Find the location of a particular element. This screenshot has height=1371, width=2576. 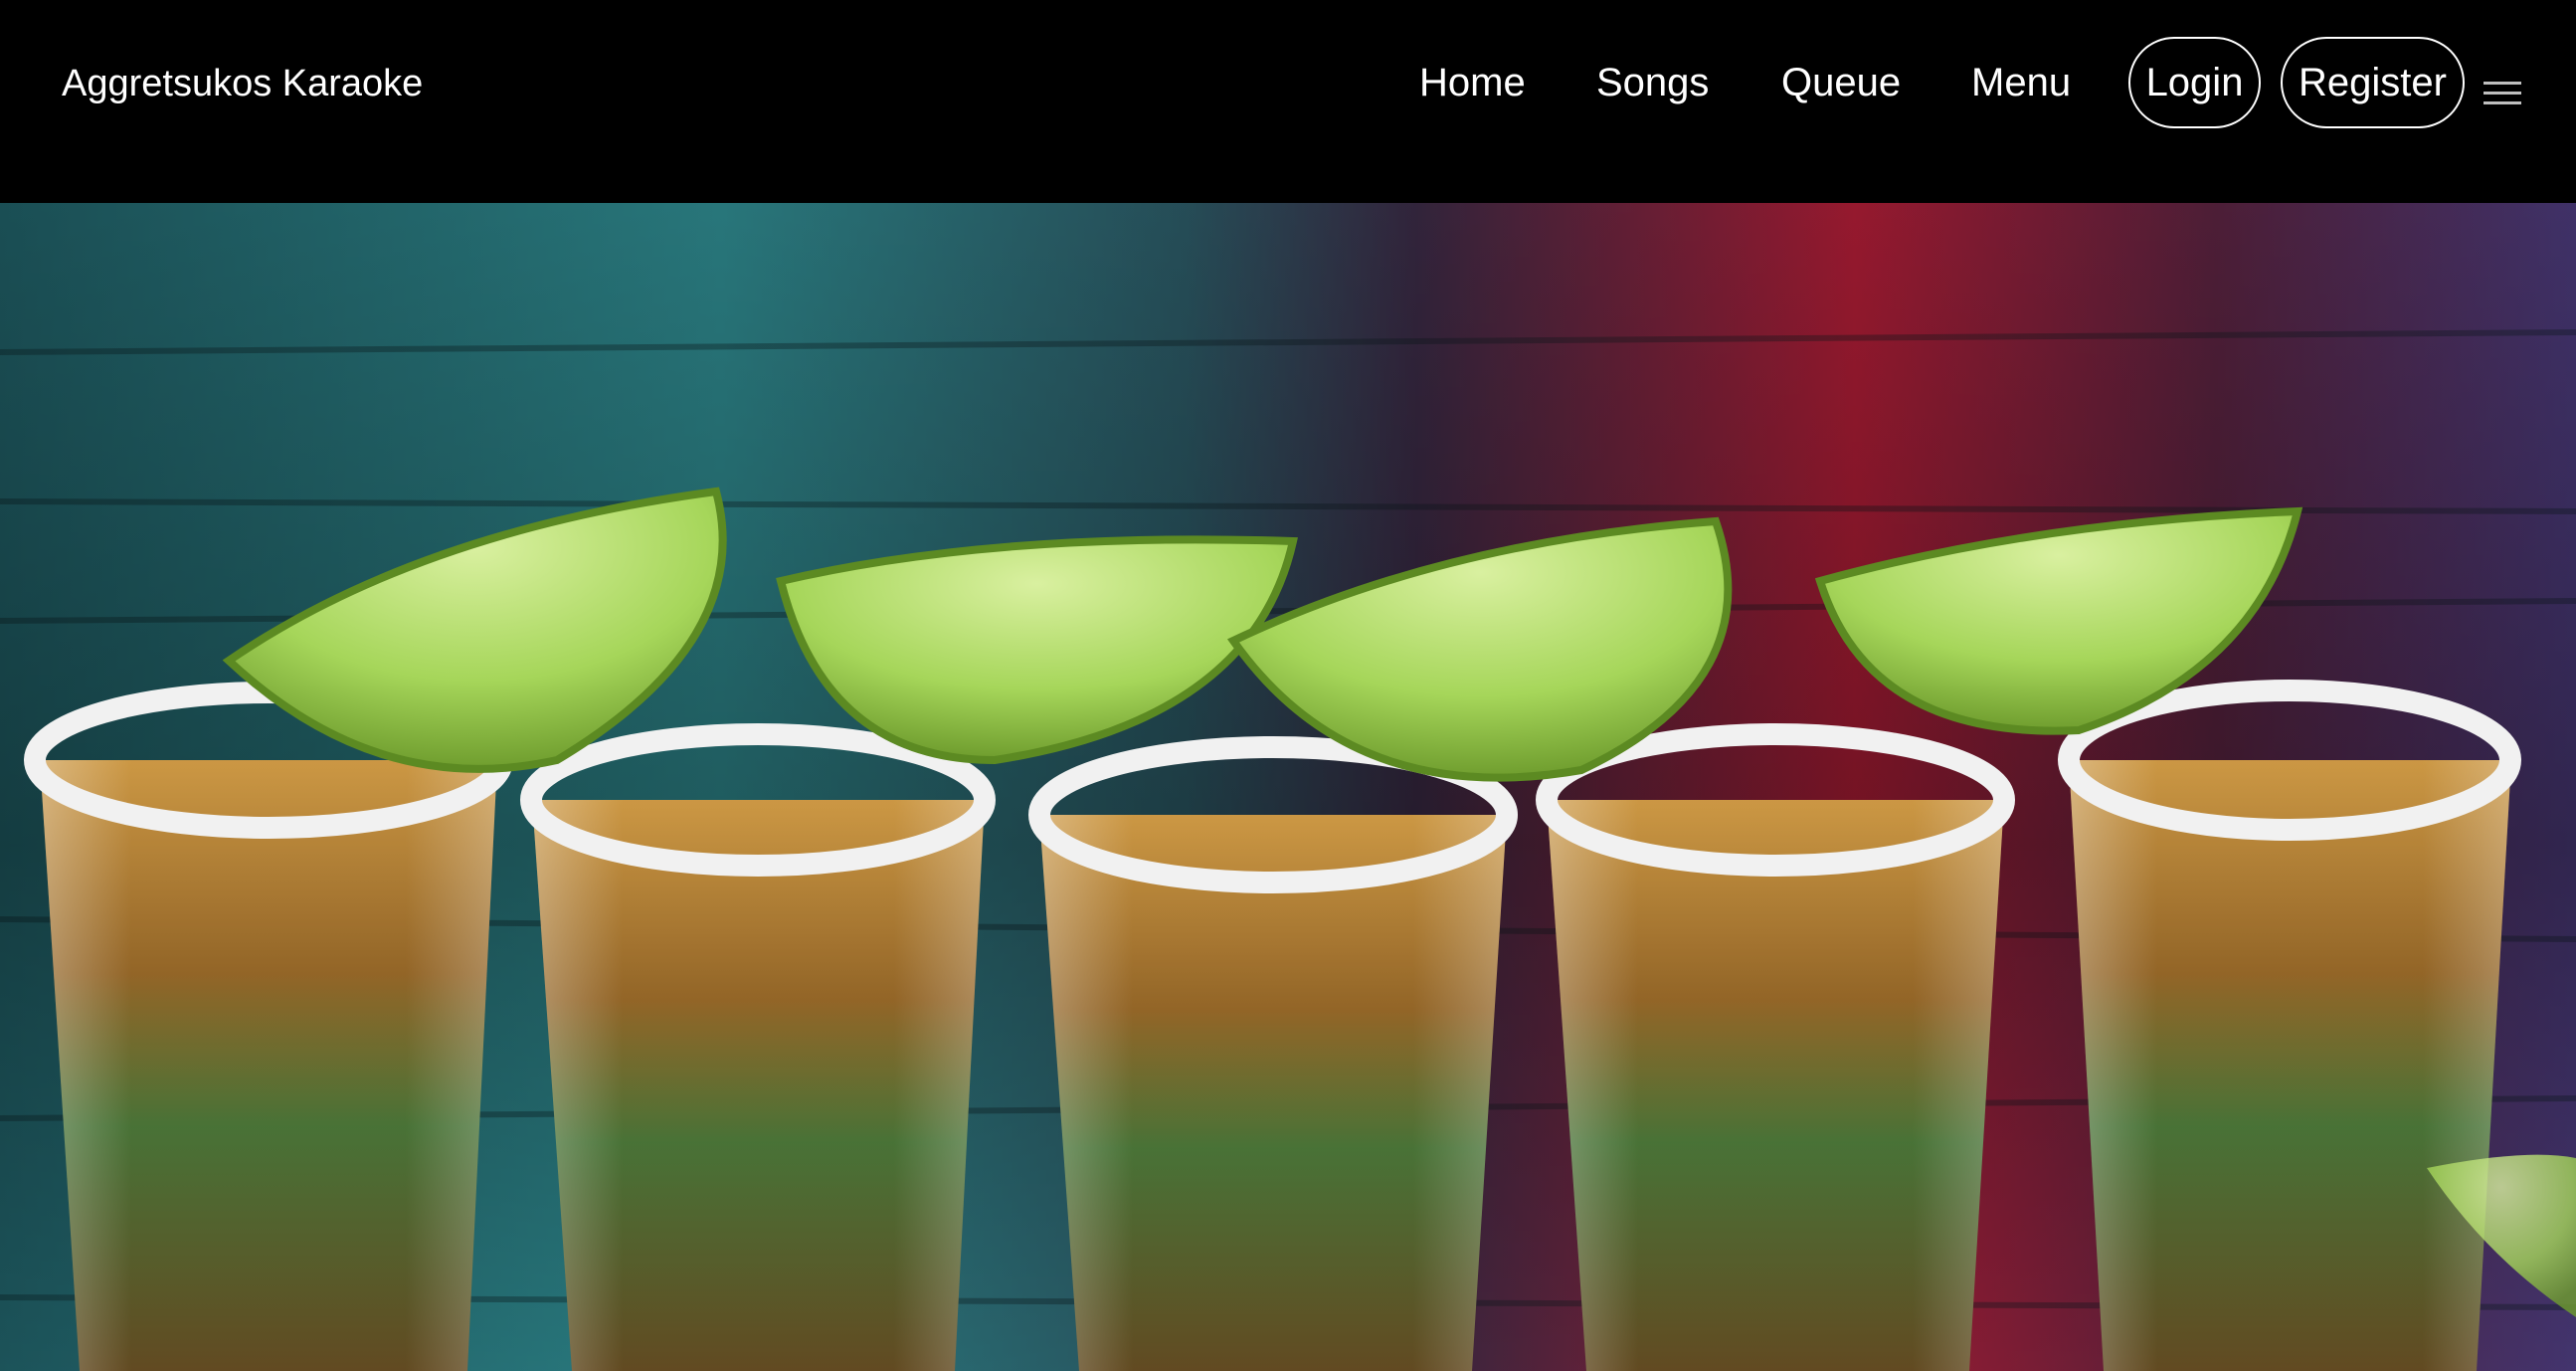

hamburger-menu-icon is located at coordinates (2502, 95).